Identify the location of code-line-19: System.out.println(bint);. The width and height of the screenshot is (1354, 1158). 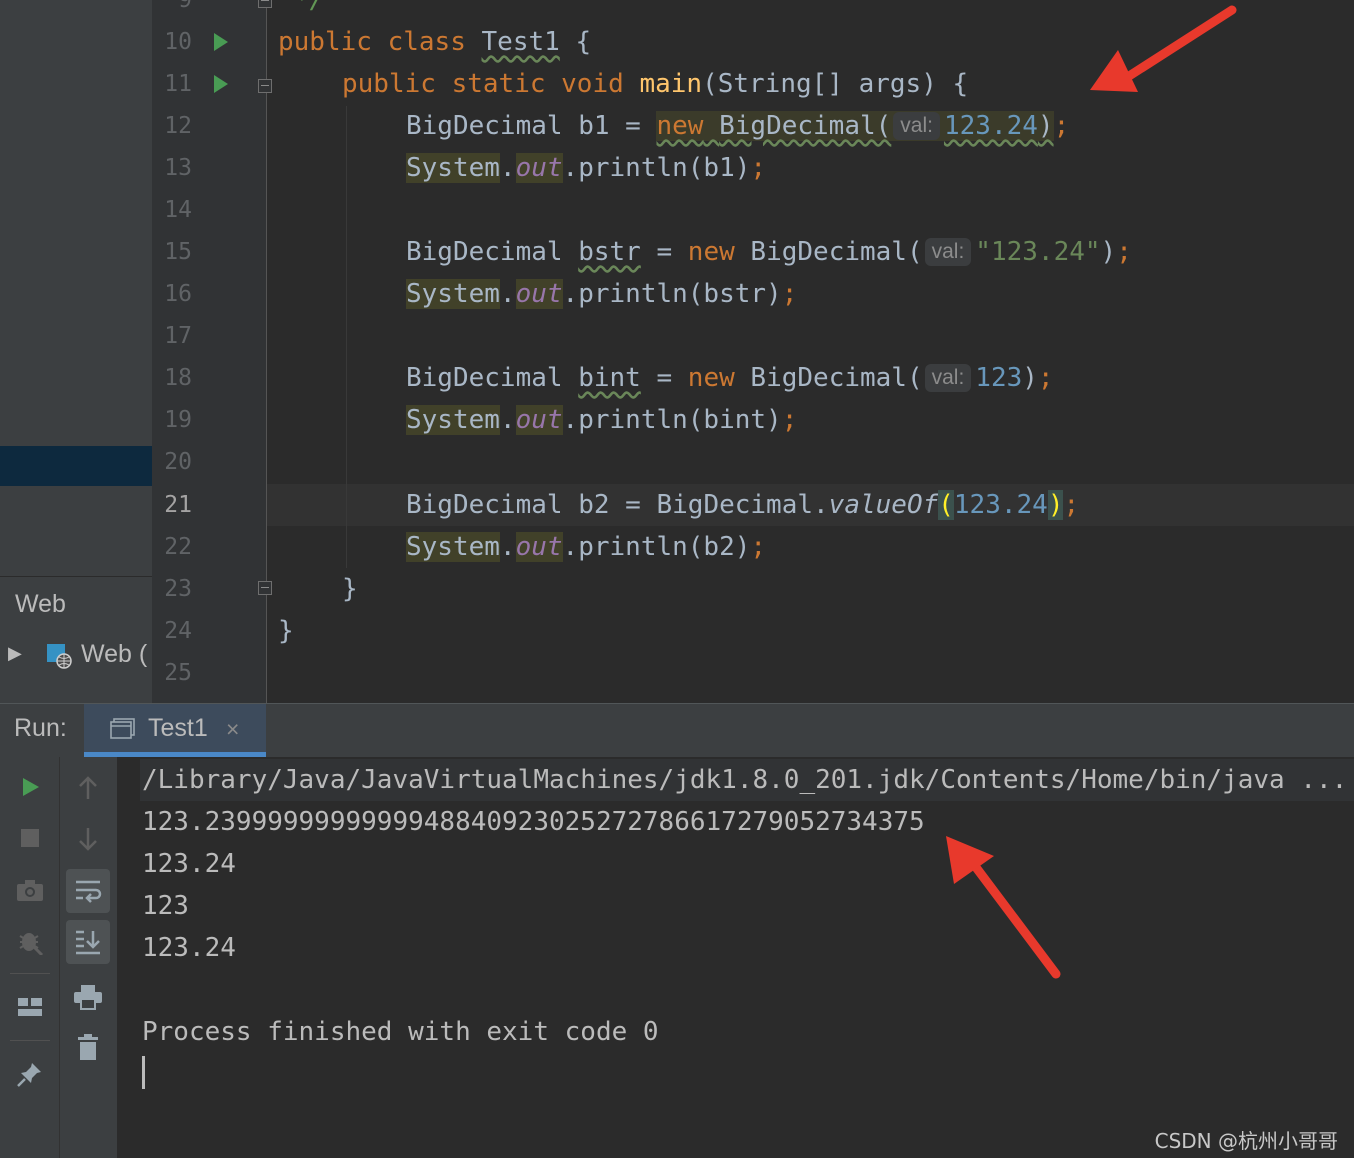
(602, 420).